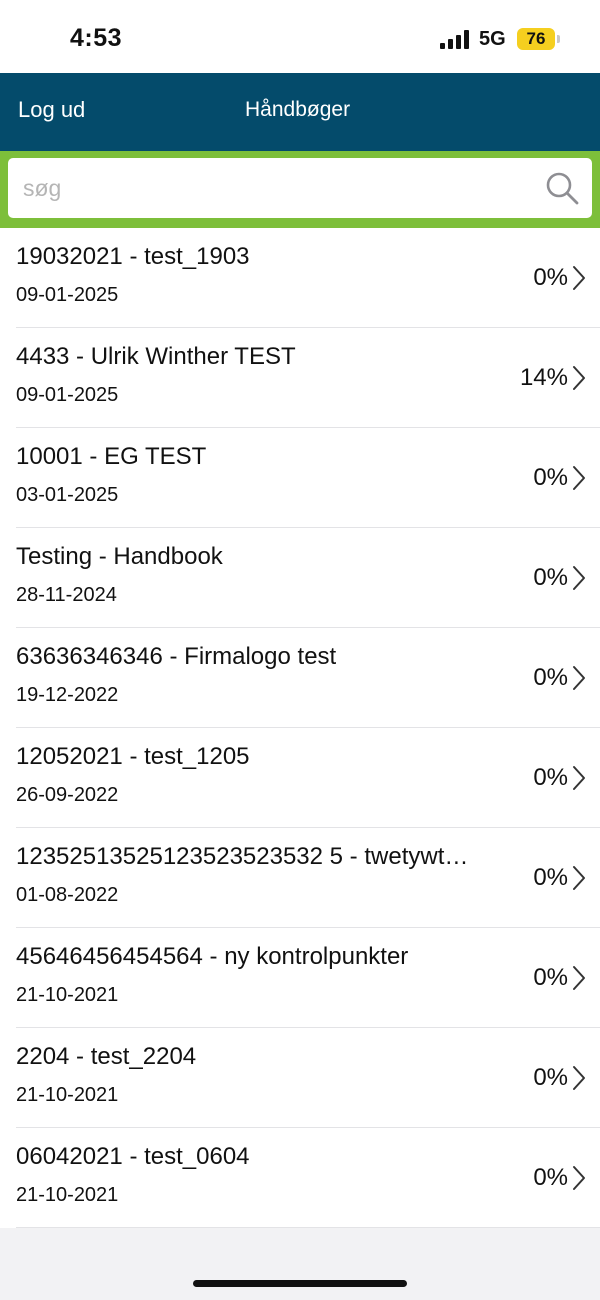  I want to click on handbook-title: Testing - Handbook, so click(119, 556).